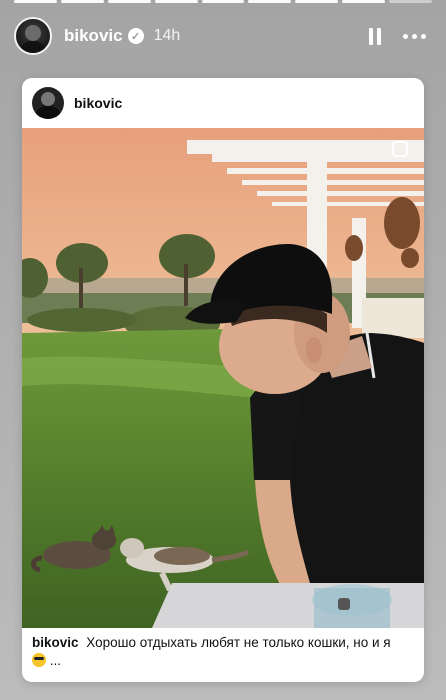 The height and width of the screenshot is (700, 446). Describe the element at coordinates (167, 35) in the screenshot. I see `story-timestamp: 14h` at that location.